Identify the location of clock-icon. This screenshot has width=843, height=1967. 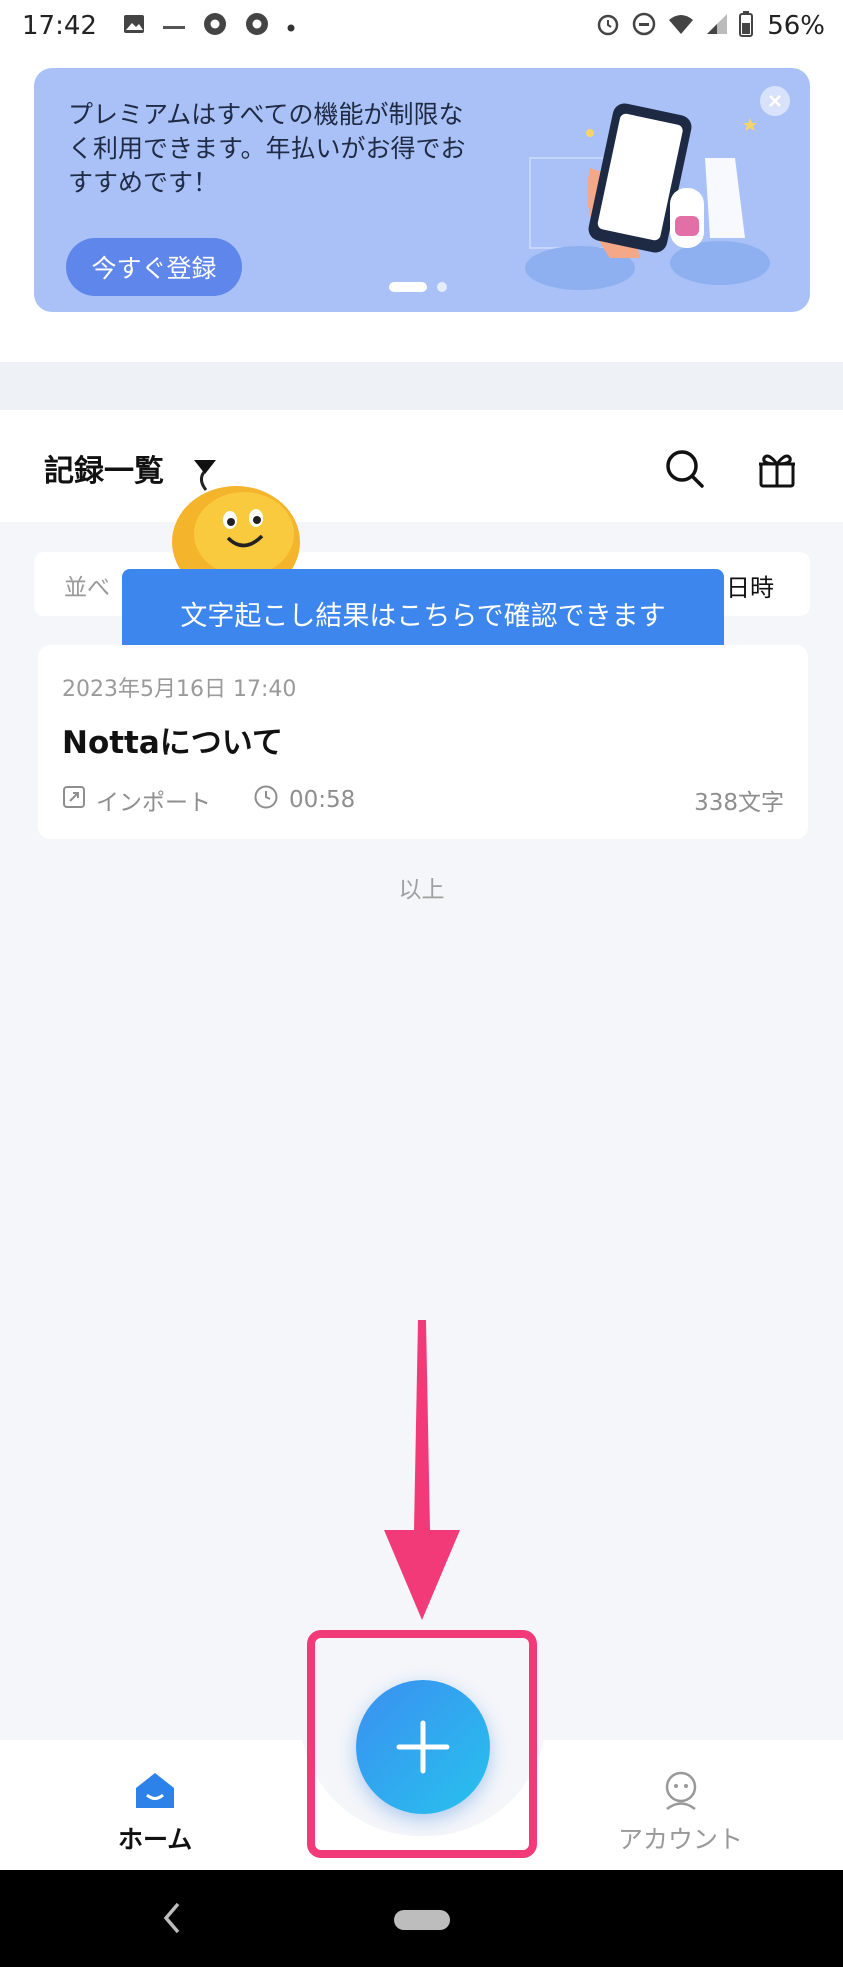
(266, 800).